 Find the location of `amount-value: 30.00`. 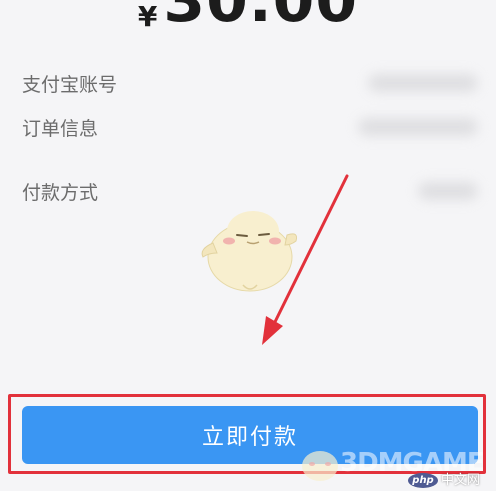

amount-value: 30.00 is located at coordinates (261, 18).